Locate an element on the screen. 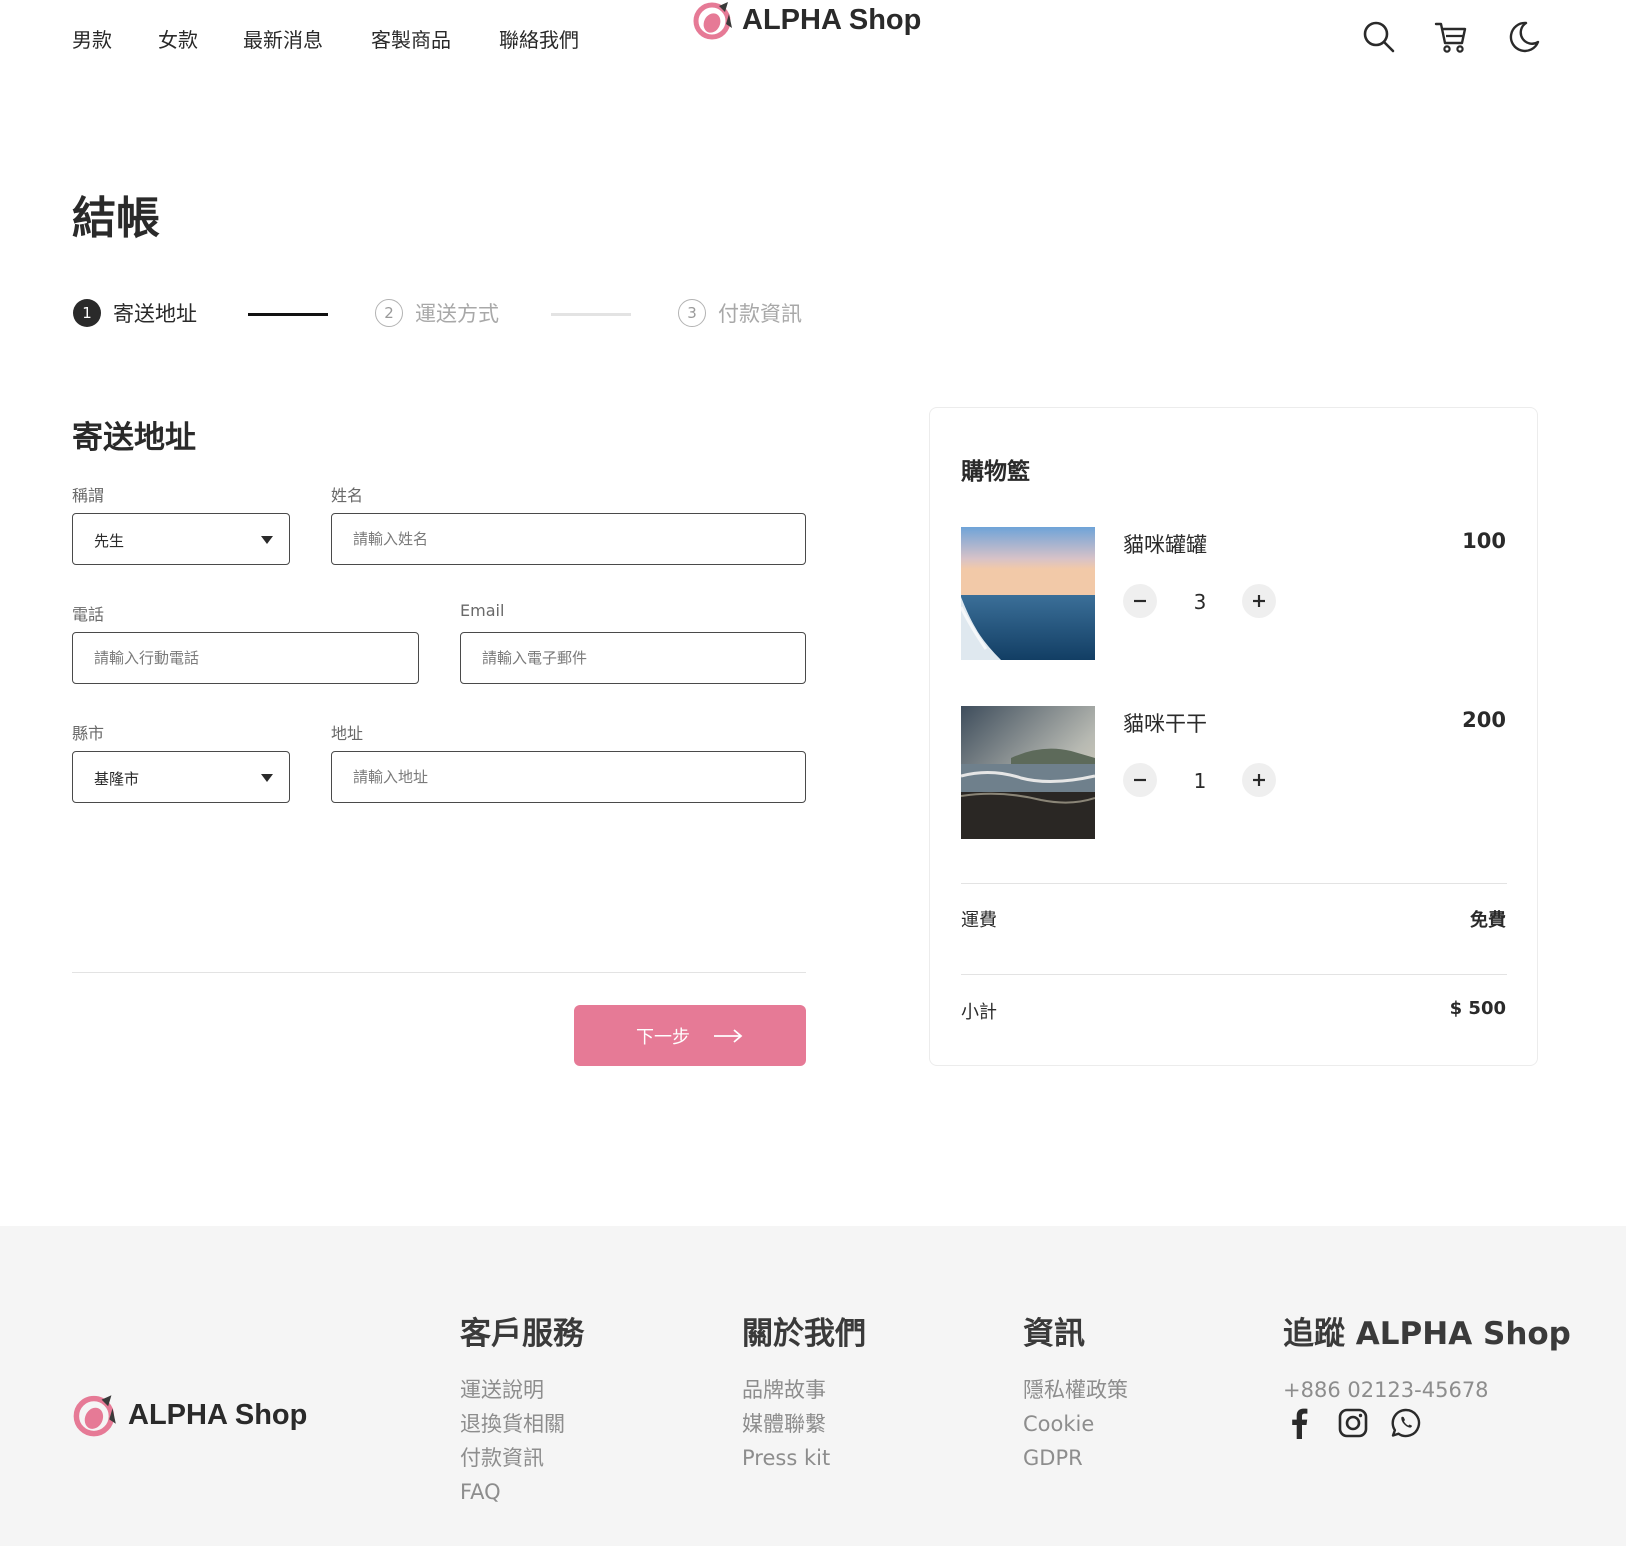 The height and width of the screenshot is (1546, 1626). step-1-number: 1 is located at coordinates (87, 313).